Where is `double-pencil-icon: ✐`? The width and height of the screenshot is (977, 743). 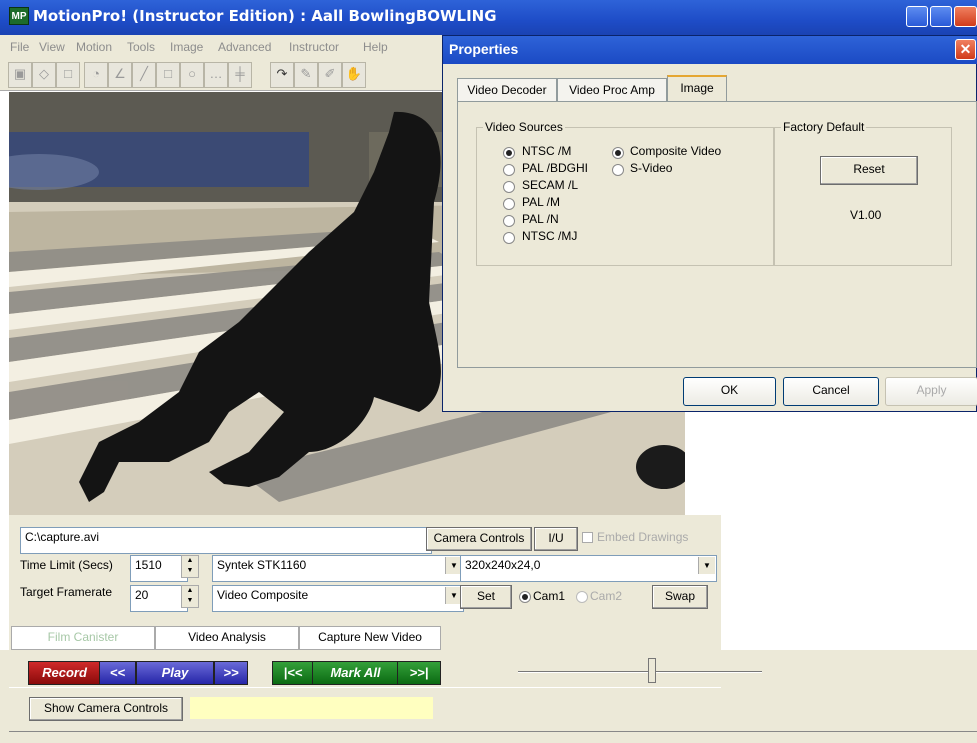 double-pencil-icon: ✐ is located at coordinates (330, 75).